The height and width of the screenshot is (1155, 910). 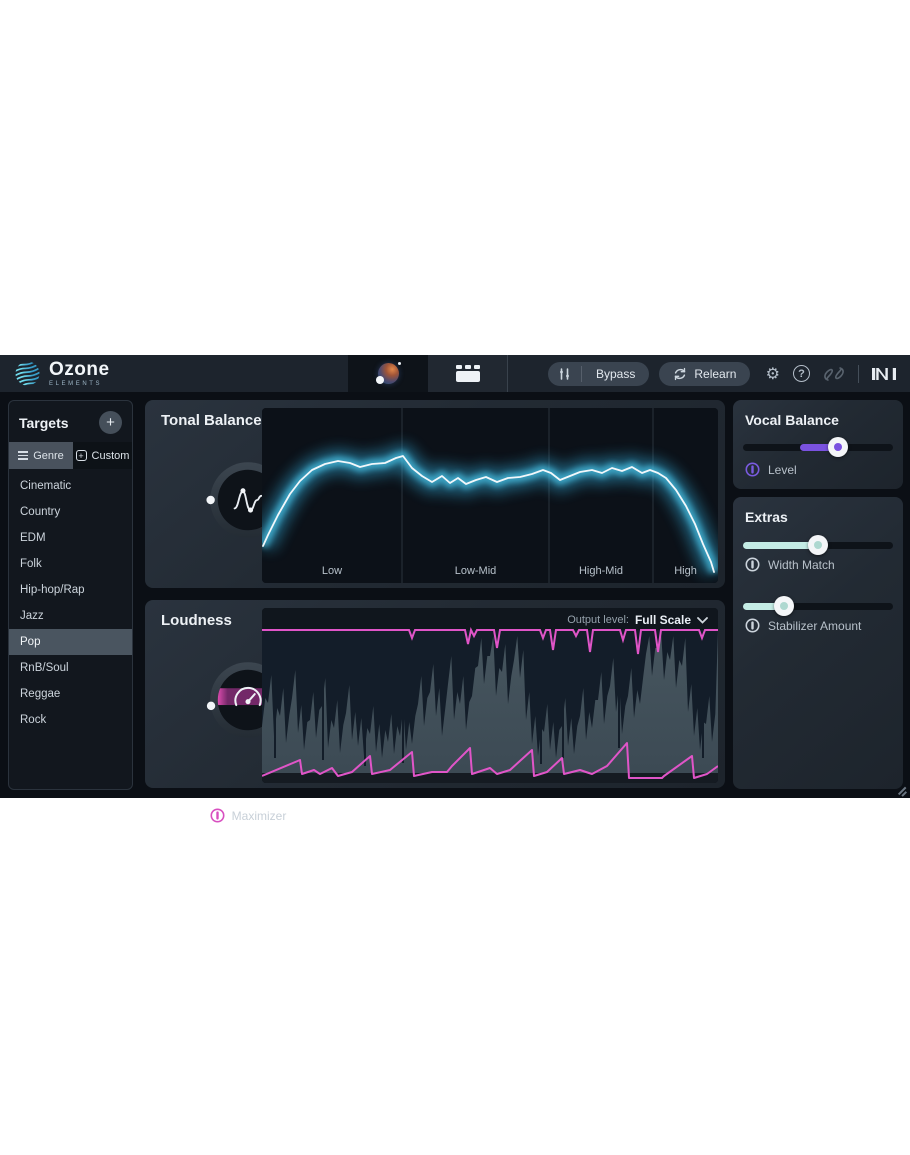 I want to click on genre-item: Cinematic, so click(x=70, y=486).